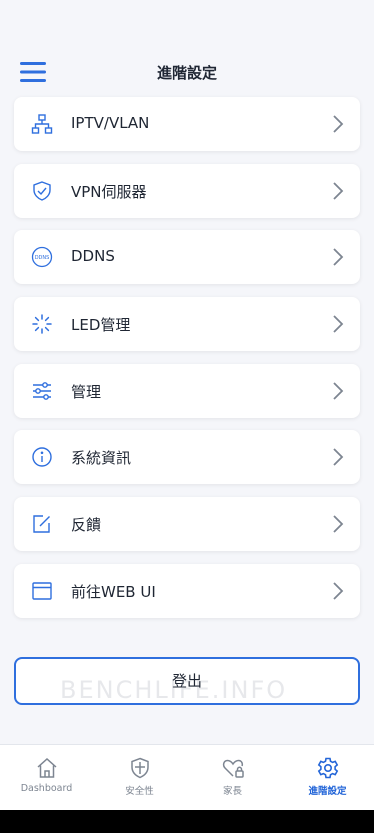 Image resolution: width=374 pixels, height=833 pixels. I want to click on ddns-icon: DDNS, so click(42, 257).